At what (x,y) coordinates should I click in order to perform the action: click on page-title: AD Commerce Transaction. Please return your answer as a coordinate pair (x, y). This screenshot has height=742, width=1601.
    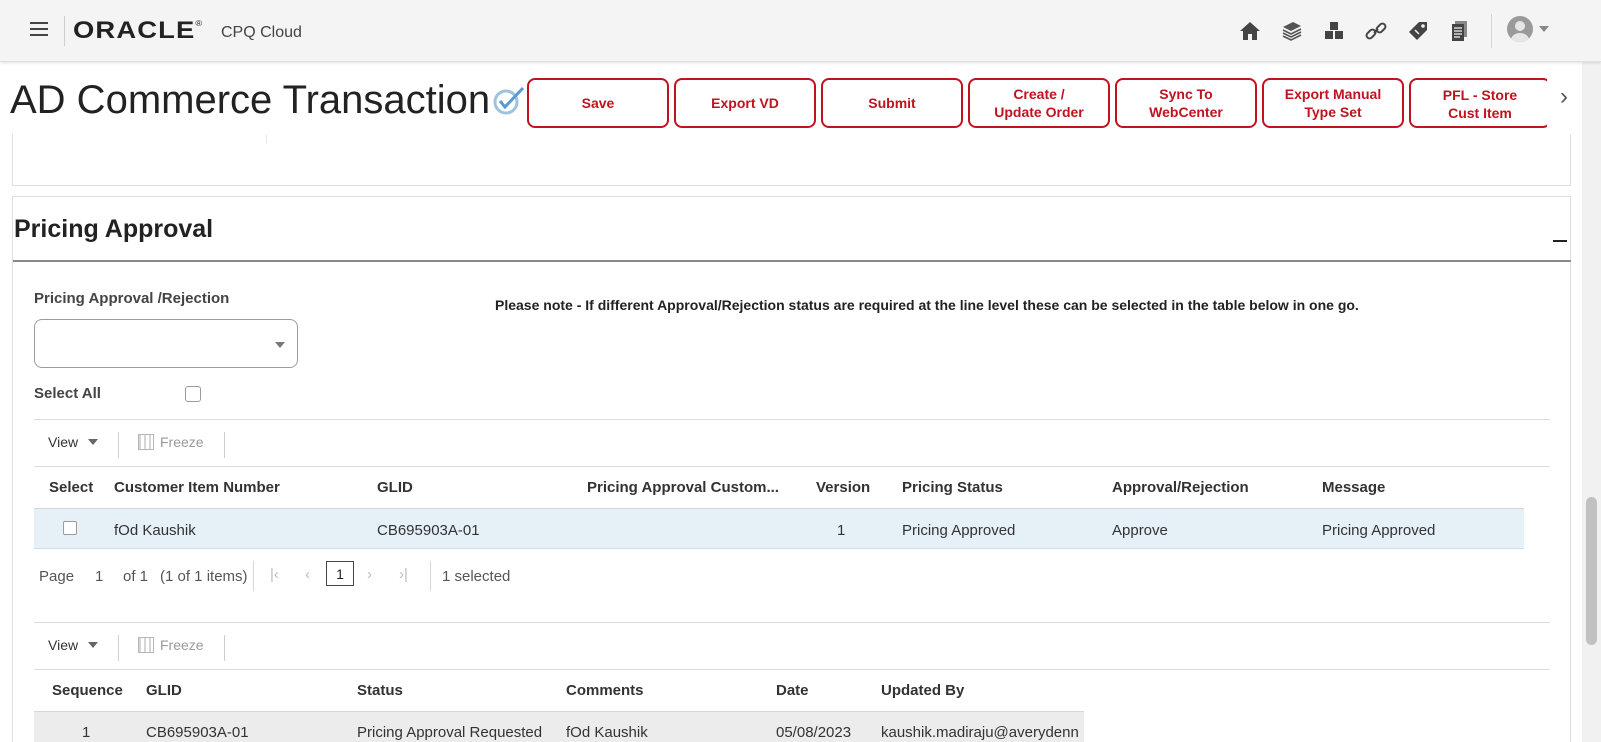
    Looking at the image, I should click on (250, 100).